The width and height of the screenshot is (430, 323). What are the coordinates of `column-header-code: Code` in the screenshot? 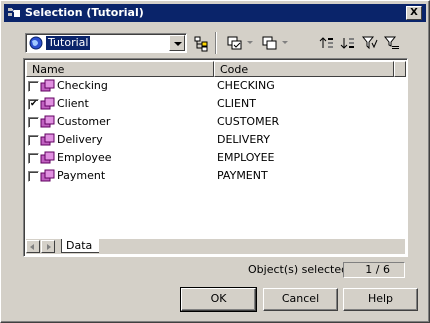 It's located at (304, 69).